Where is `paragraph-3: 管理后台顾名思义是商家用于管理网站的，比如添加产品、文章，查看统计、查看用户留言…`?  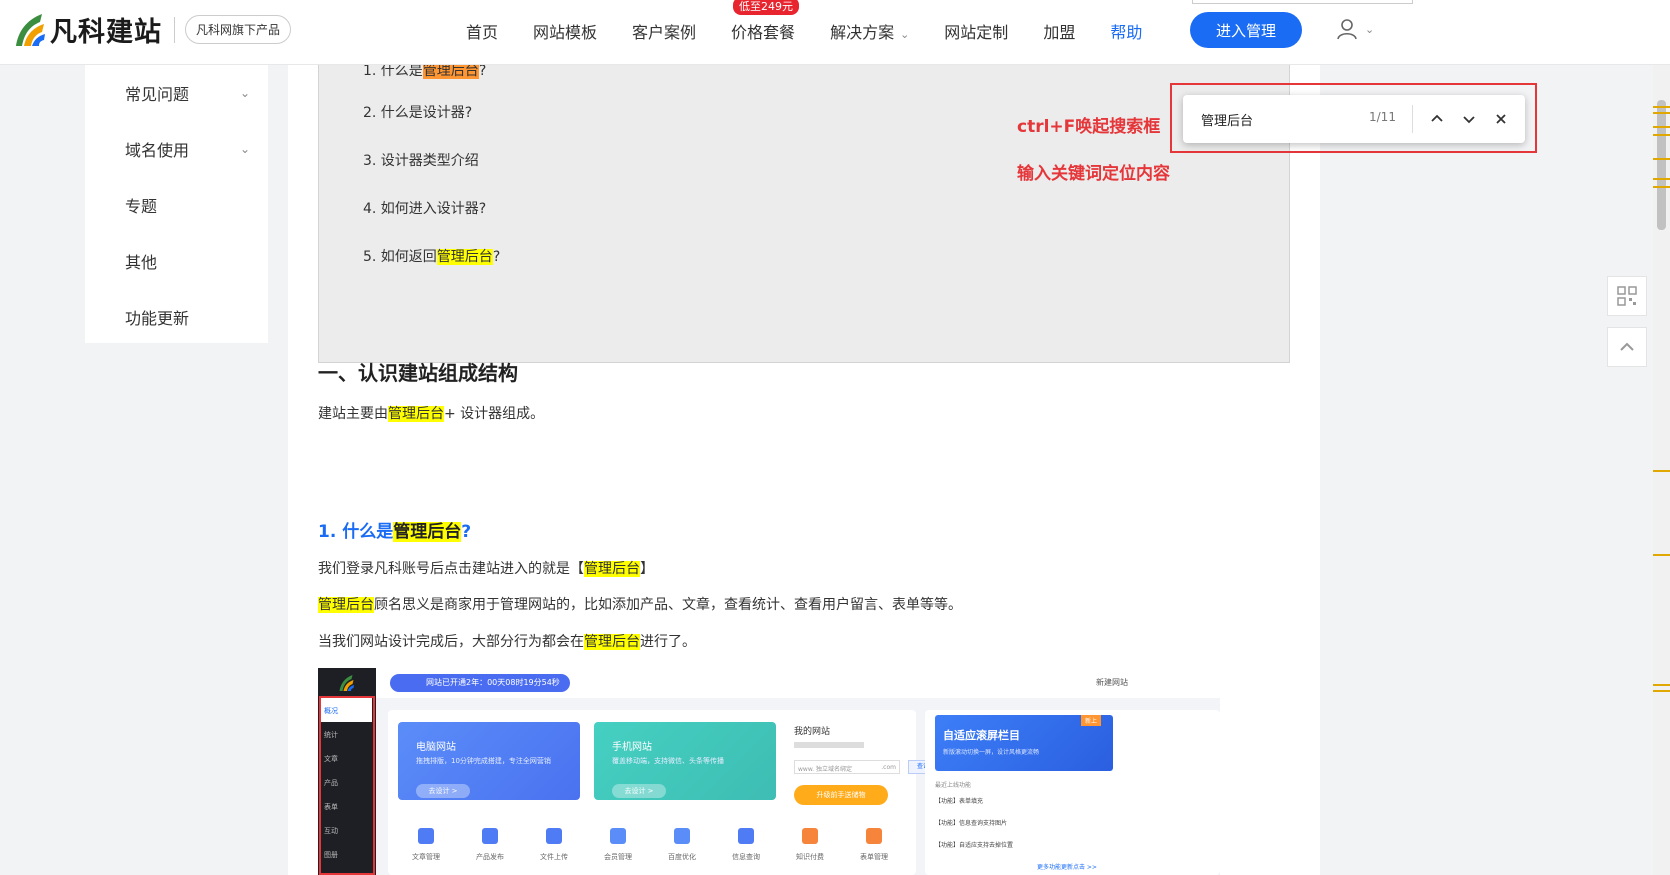 paragraph-3: 管理后台顾名思义是商家用于管理网站的，比如添加产品、文章，查看统计、查看用户留言… is located at coordinates (640, 605).